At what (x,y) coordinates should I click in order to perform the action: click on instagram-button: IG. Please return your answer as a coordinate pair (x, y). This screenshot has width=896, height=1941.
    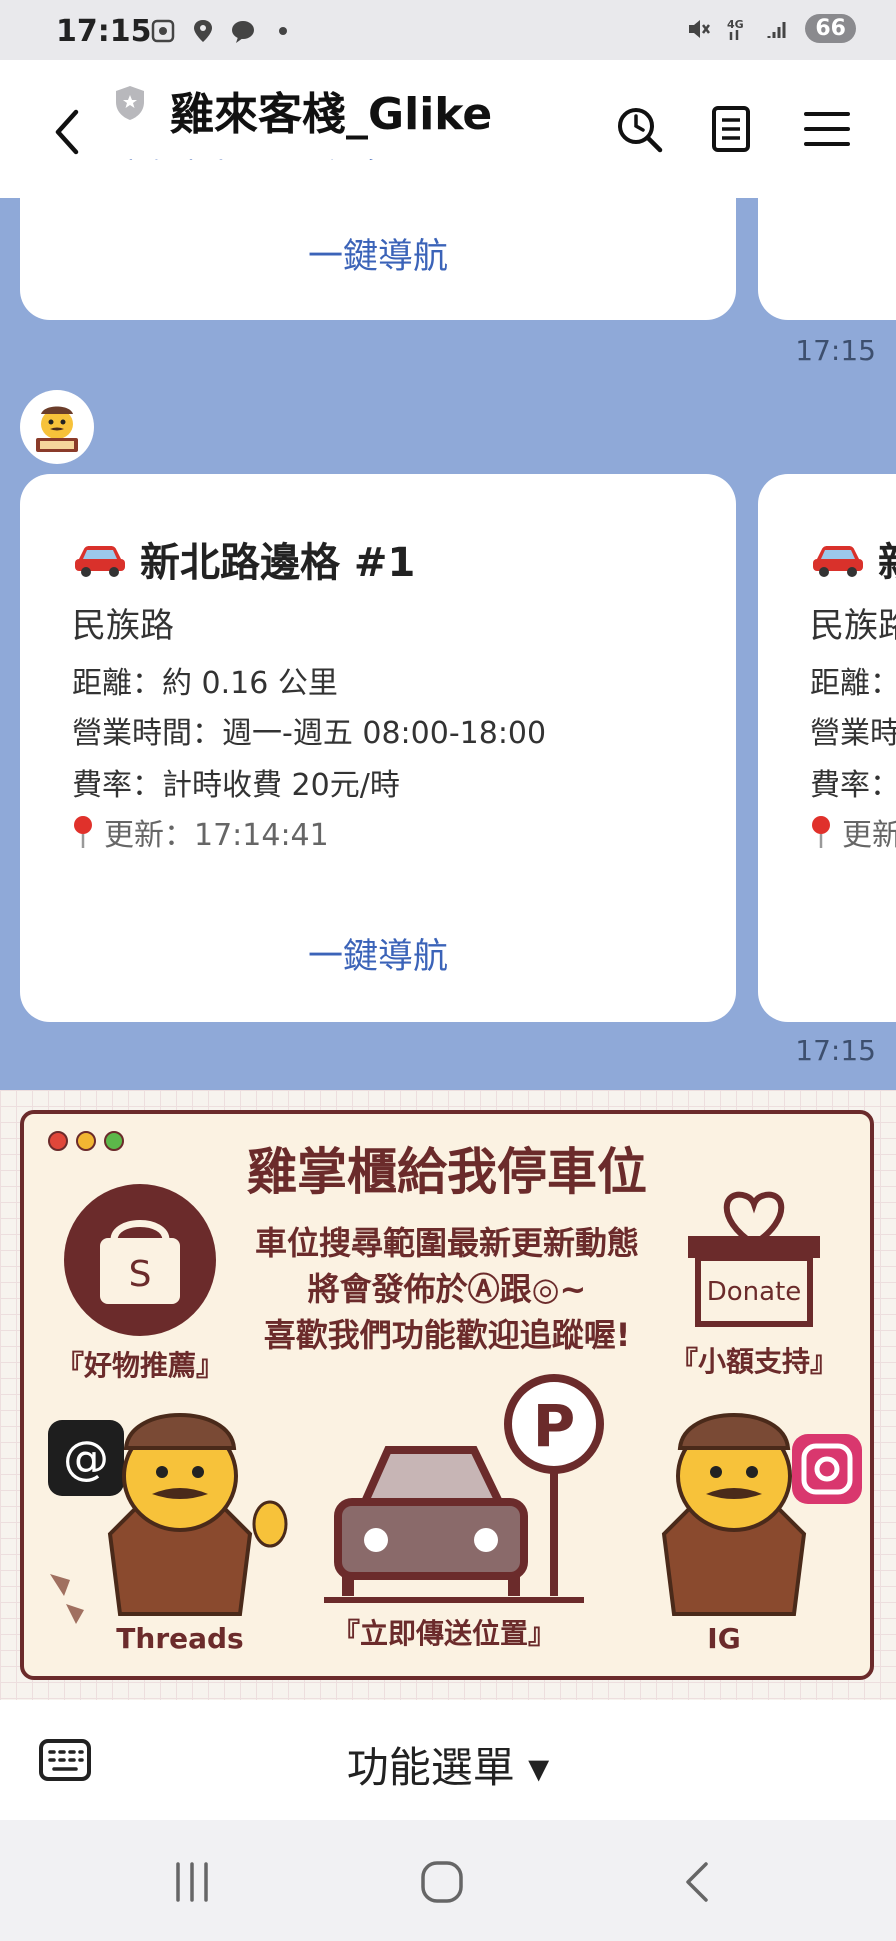
    Looking at the image, I should click on (747, 1529).